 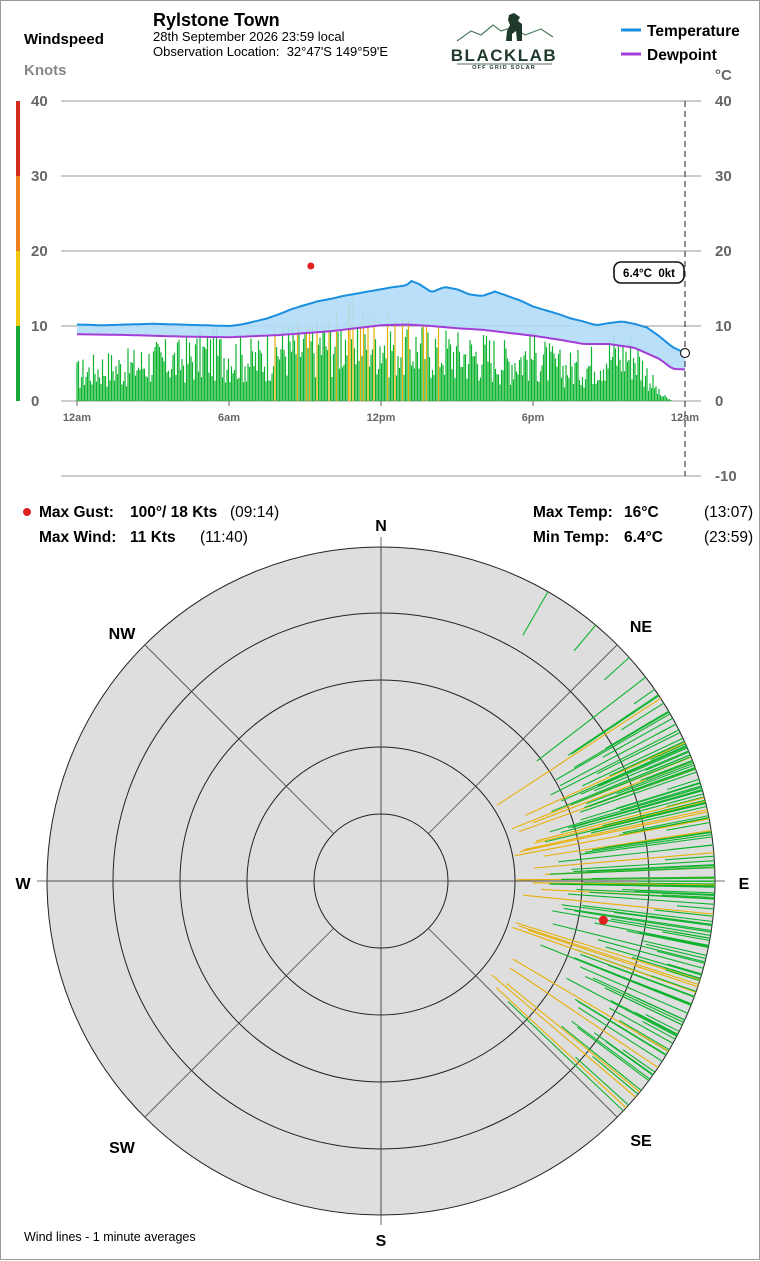 I want to click on blacklab-logo: BLACKLAB OFF GRID SOLAR, so click(x=504, y=42).